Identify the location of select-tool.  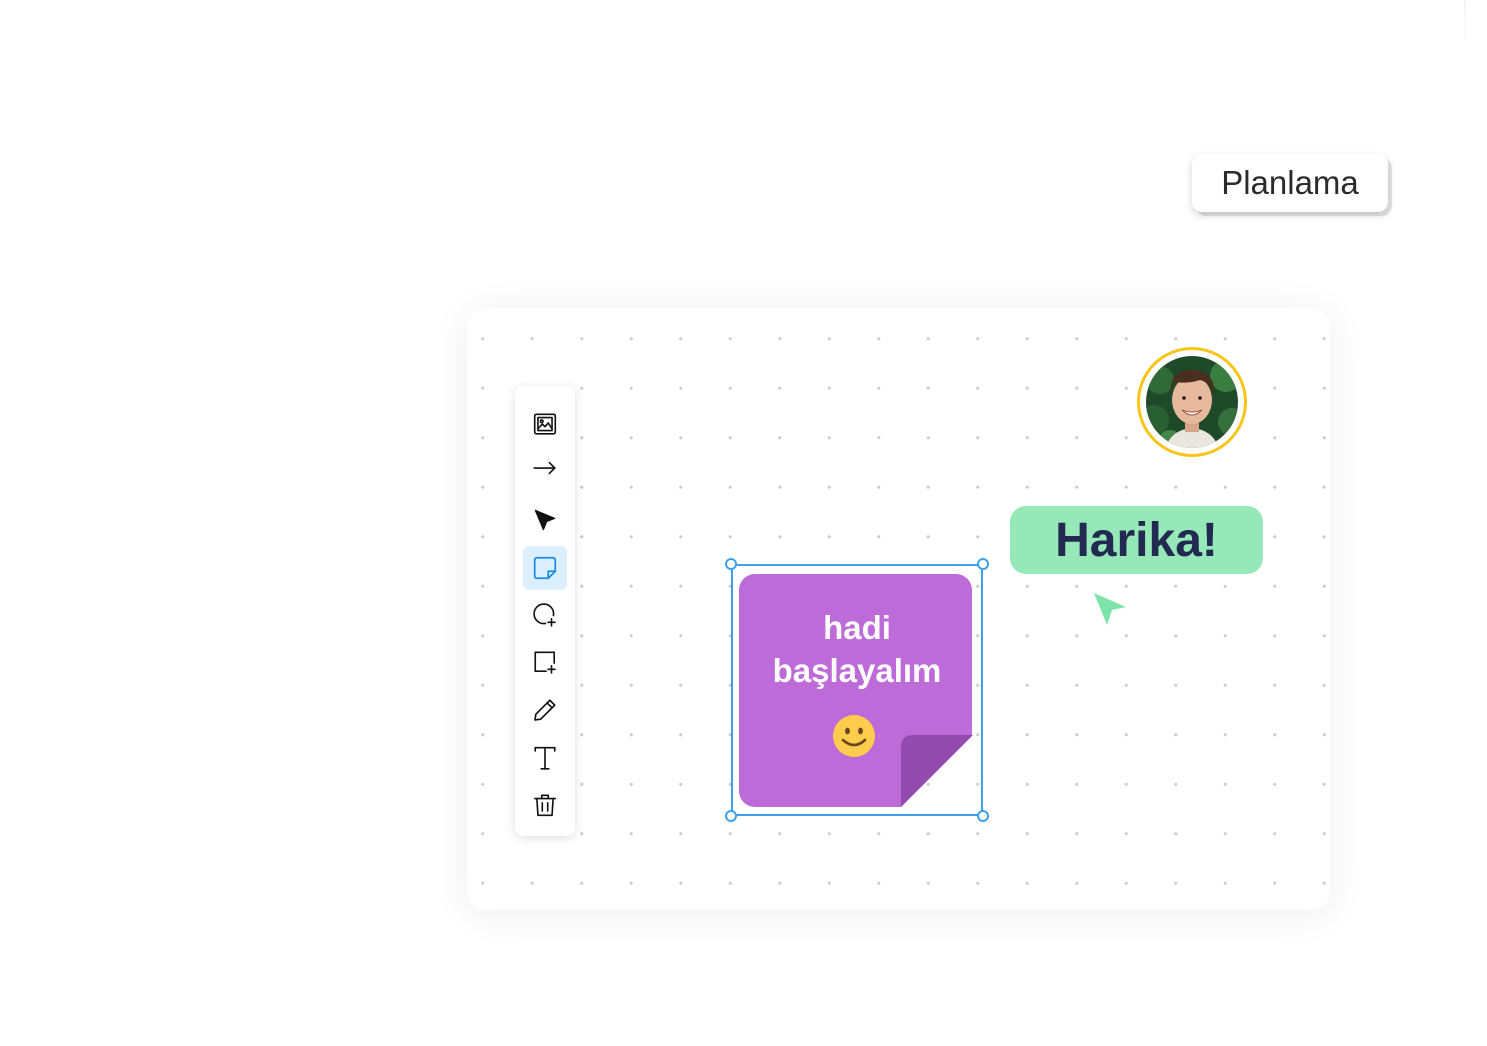
(545, 520).